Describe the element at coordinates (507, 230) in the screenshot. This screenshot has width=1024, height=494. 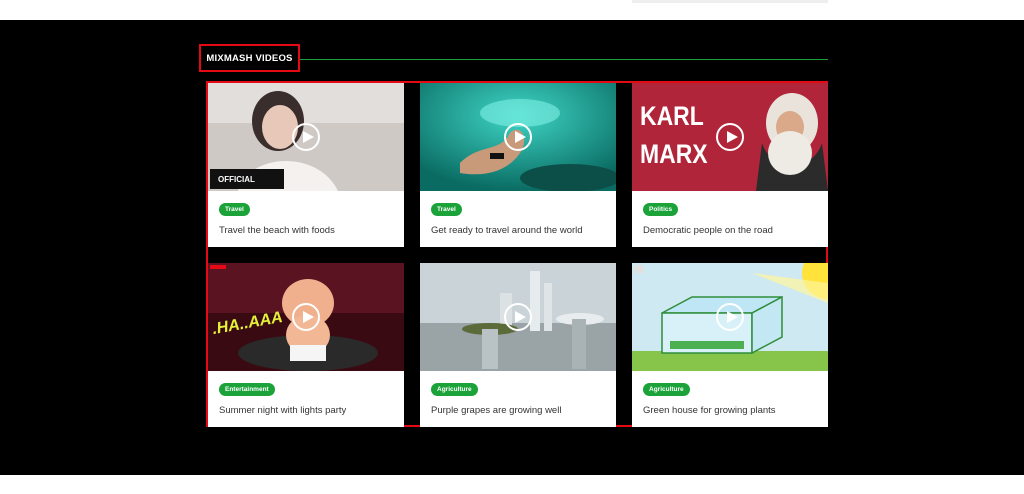
I see `video-title: Get ready to travel around the world` at that location.